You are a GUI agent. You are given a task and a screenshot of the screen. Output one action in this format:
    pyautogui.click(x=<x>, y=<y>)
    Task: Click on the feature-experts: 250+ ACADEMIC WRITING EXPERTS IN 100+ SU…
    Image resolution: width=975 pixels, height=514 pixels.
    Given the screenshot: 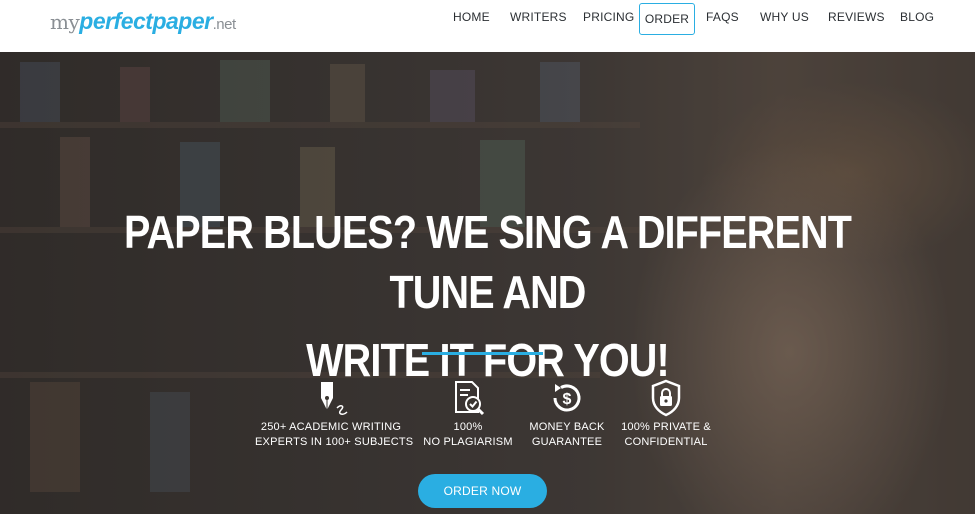 What is the action you would take?
    pyautogui.click(x=334, y=414)
    